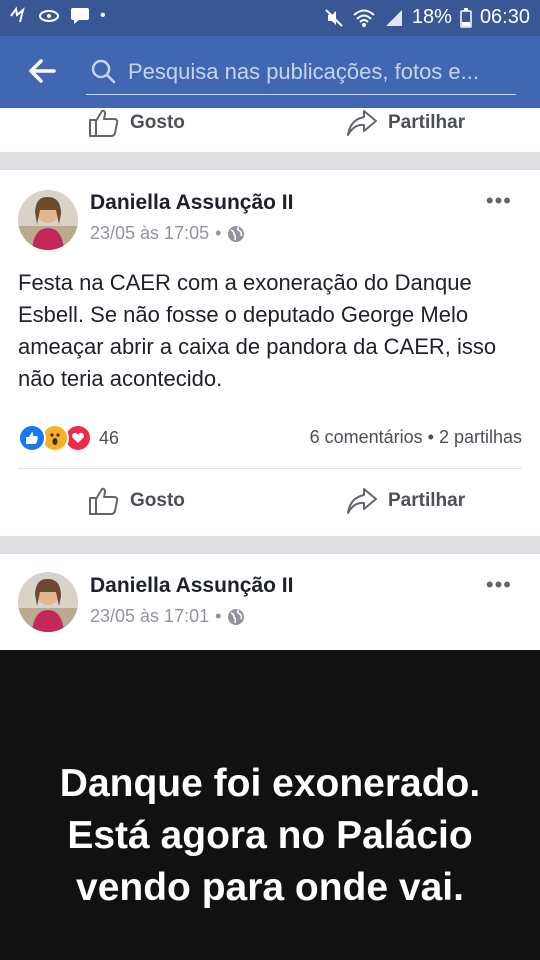 This screenshot has width=540, height=960. I want to click on actions-divider, so click(270, 468).